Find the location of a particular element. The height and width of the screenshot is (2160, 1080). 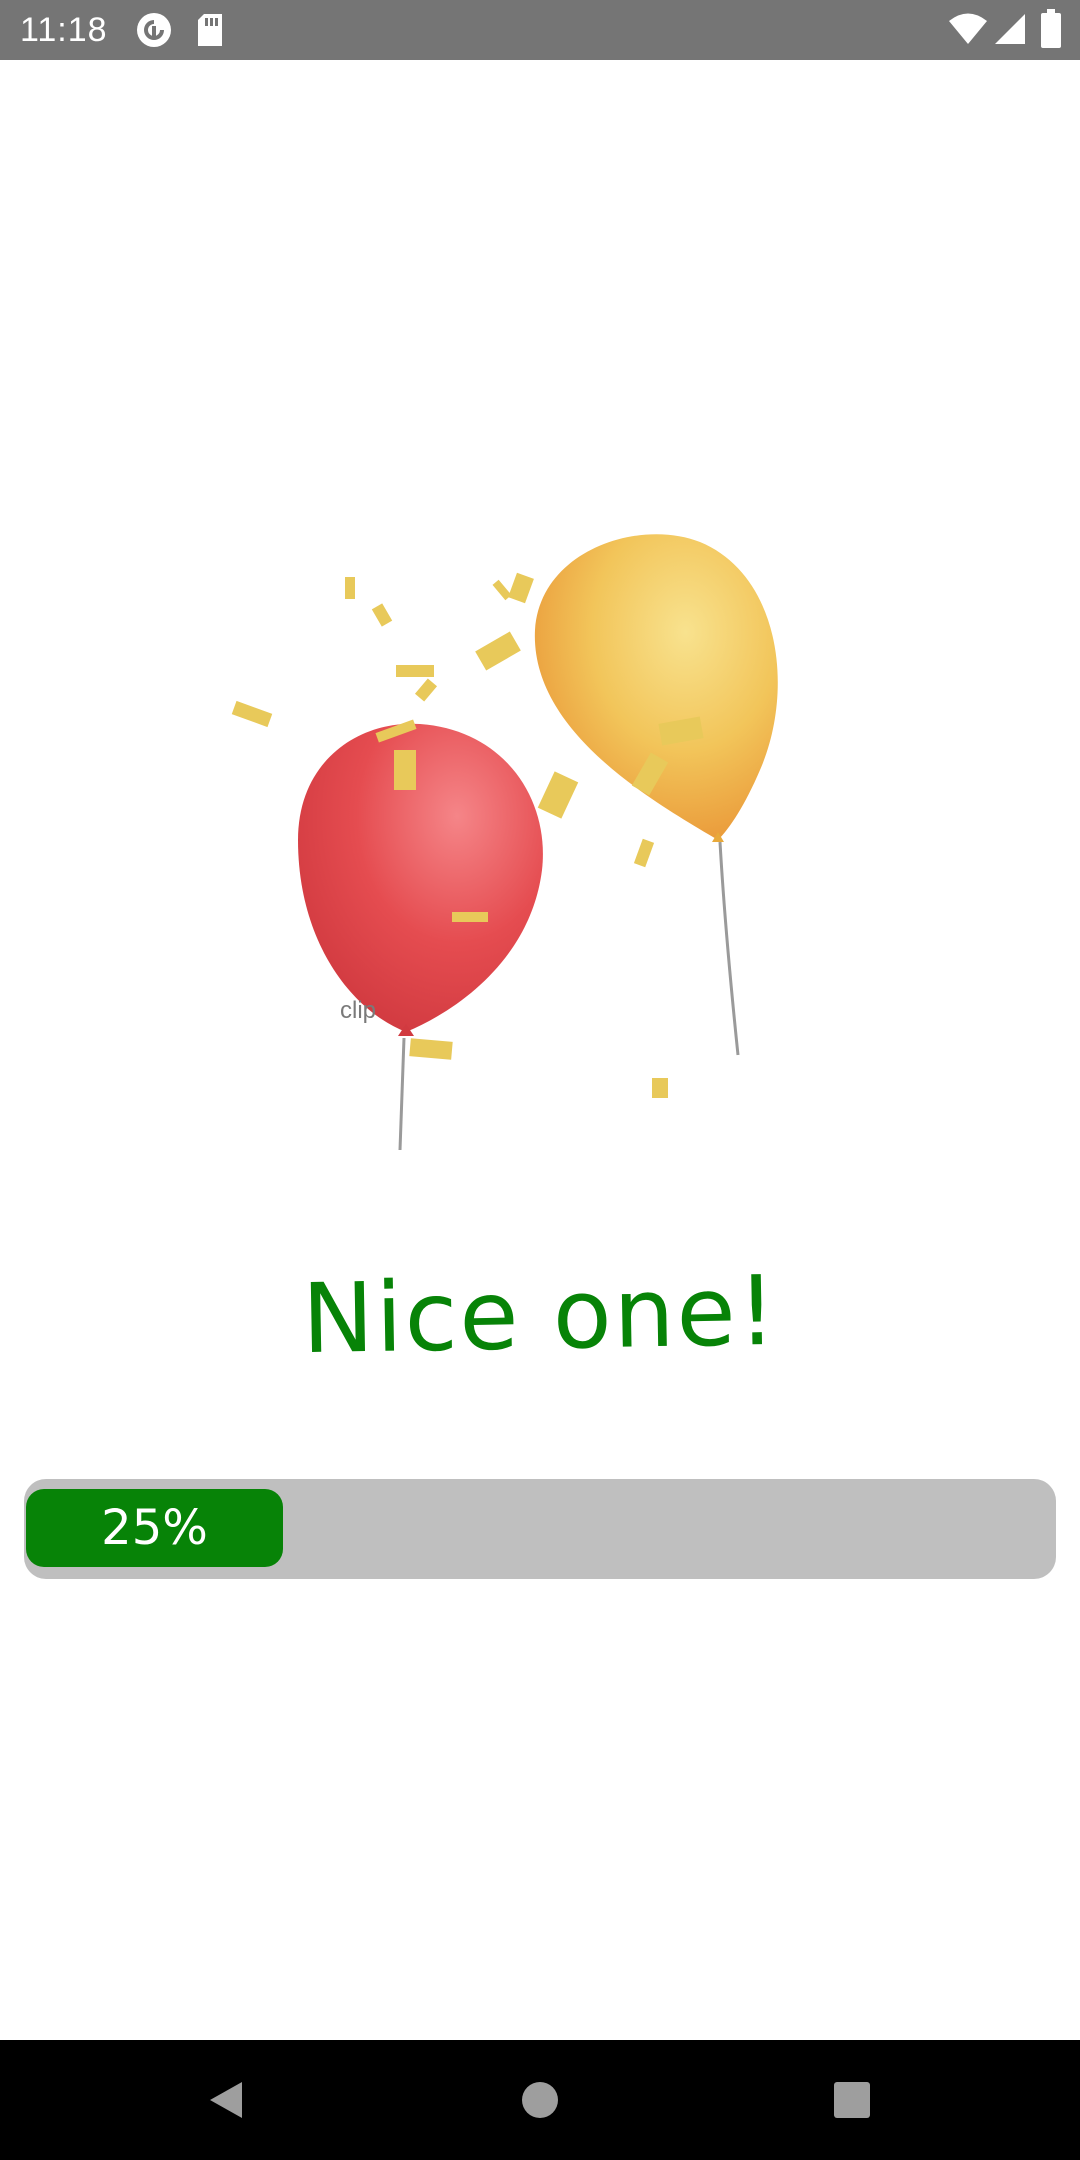

recents-button is located at coordinates (852, 2100).